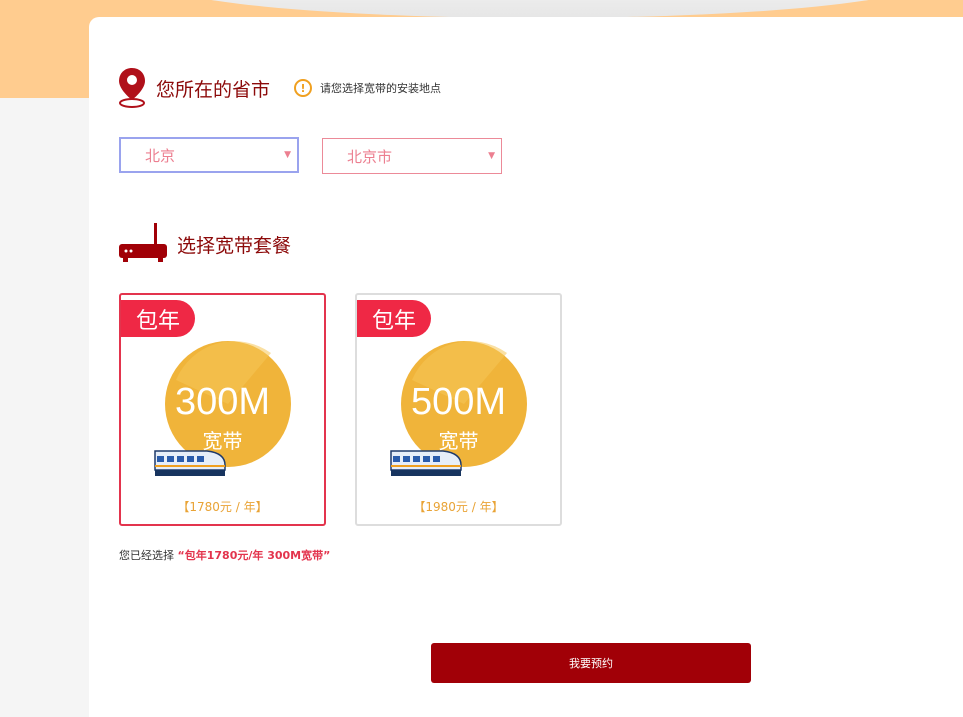  What do you see at coordinates (132, 88) in the screenshot?
I see `location-pin-icon` at bounding box center [132, 88].